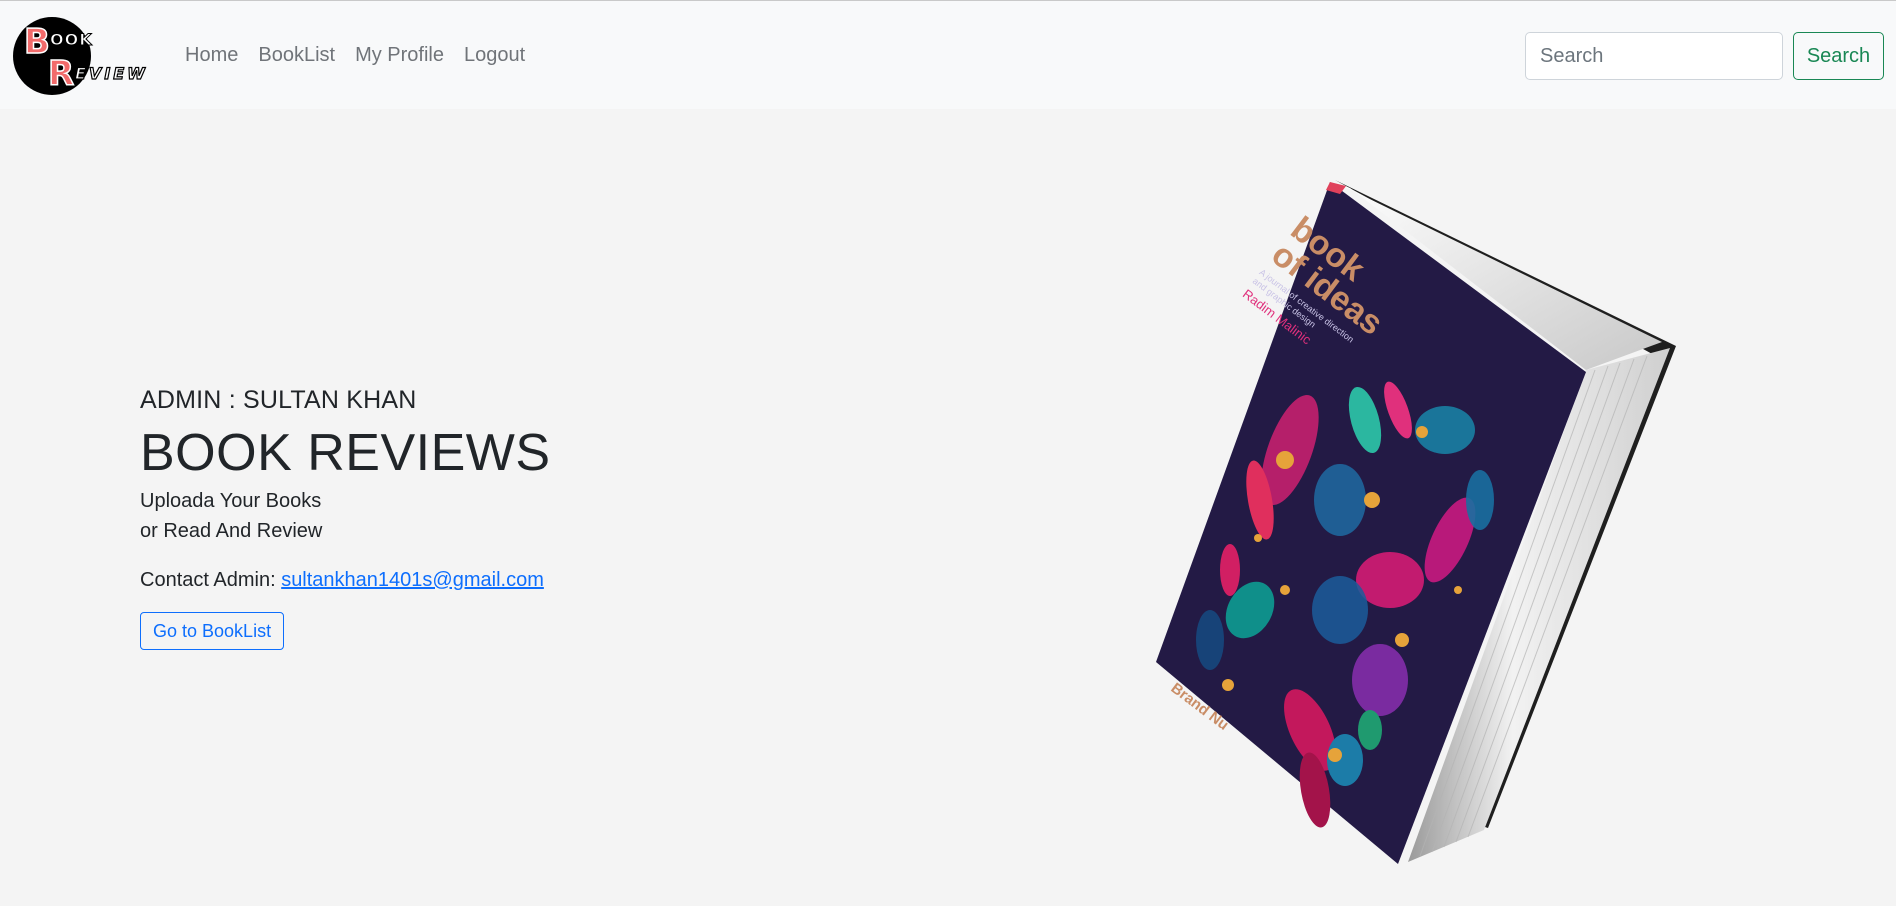 The height and width of the screenshot is (906, 1896). I want to click on nav-home: Home, so click(211, 55).